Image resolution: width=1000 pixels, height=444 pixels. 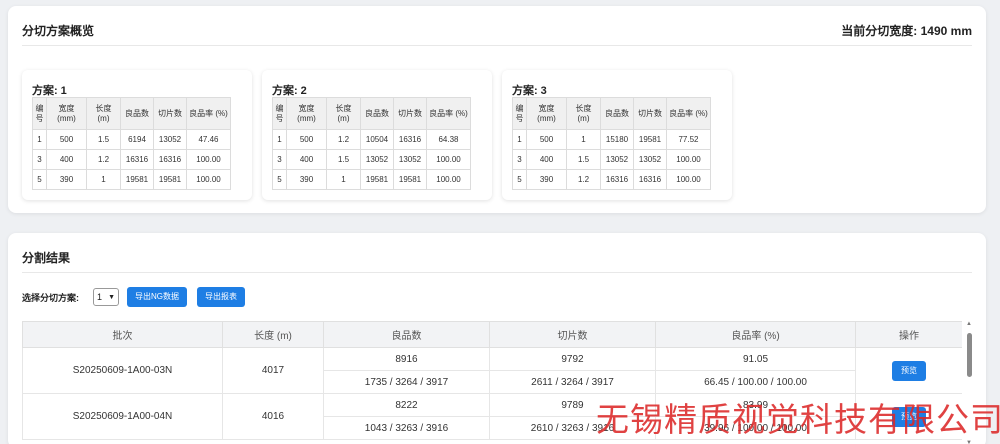 What do you see at coordinates (122, 370) in the screenshot?
I see `batch-cell: S20250609-1A00-03N` at bounding box center [122, 370].